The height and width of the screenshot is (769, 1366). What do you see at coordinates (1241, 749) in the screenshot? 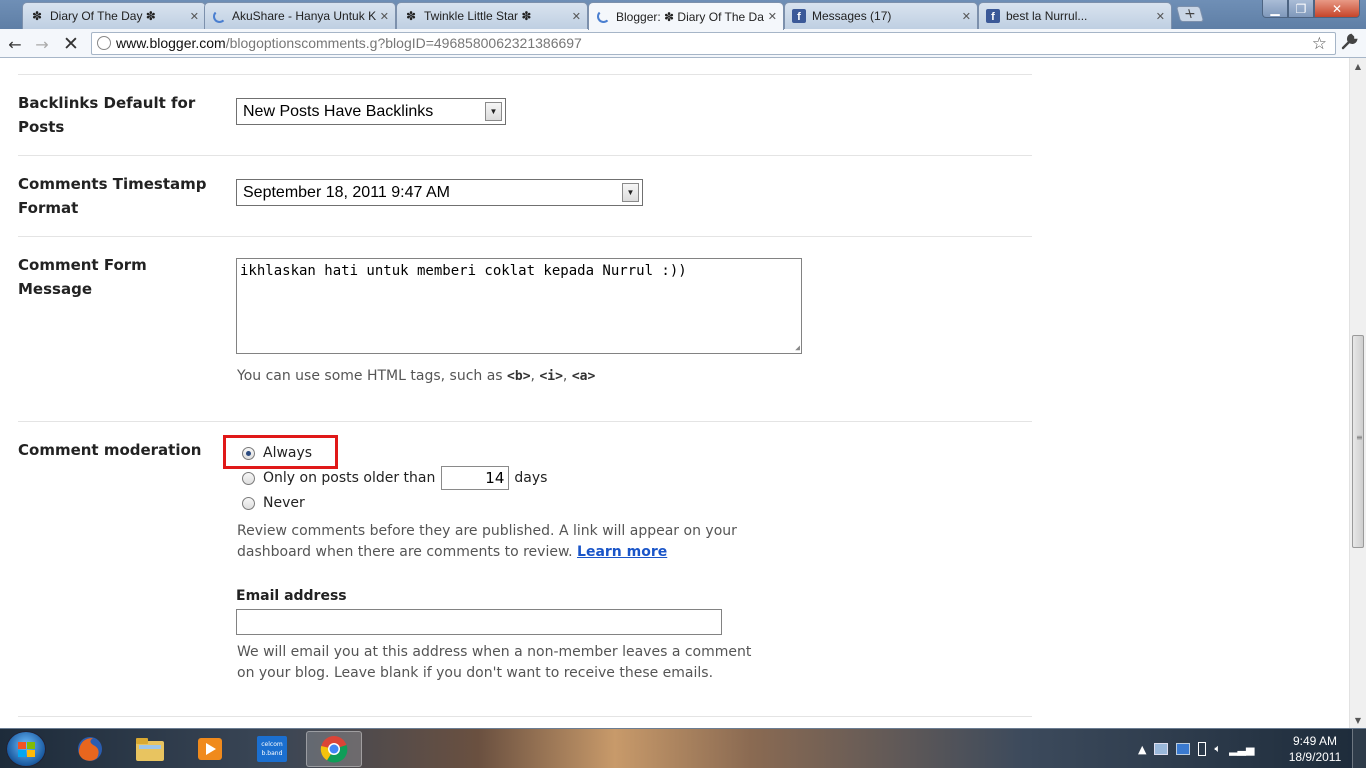
I see `signal-bars-icon: ▂▃▅` at bounding box center [1241, 749].